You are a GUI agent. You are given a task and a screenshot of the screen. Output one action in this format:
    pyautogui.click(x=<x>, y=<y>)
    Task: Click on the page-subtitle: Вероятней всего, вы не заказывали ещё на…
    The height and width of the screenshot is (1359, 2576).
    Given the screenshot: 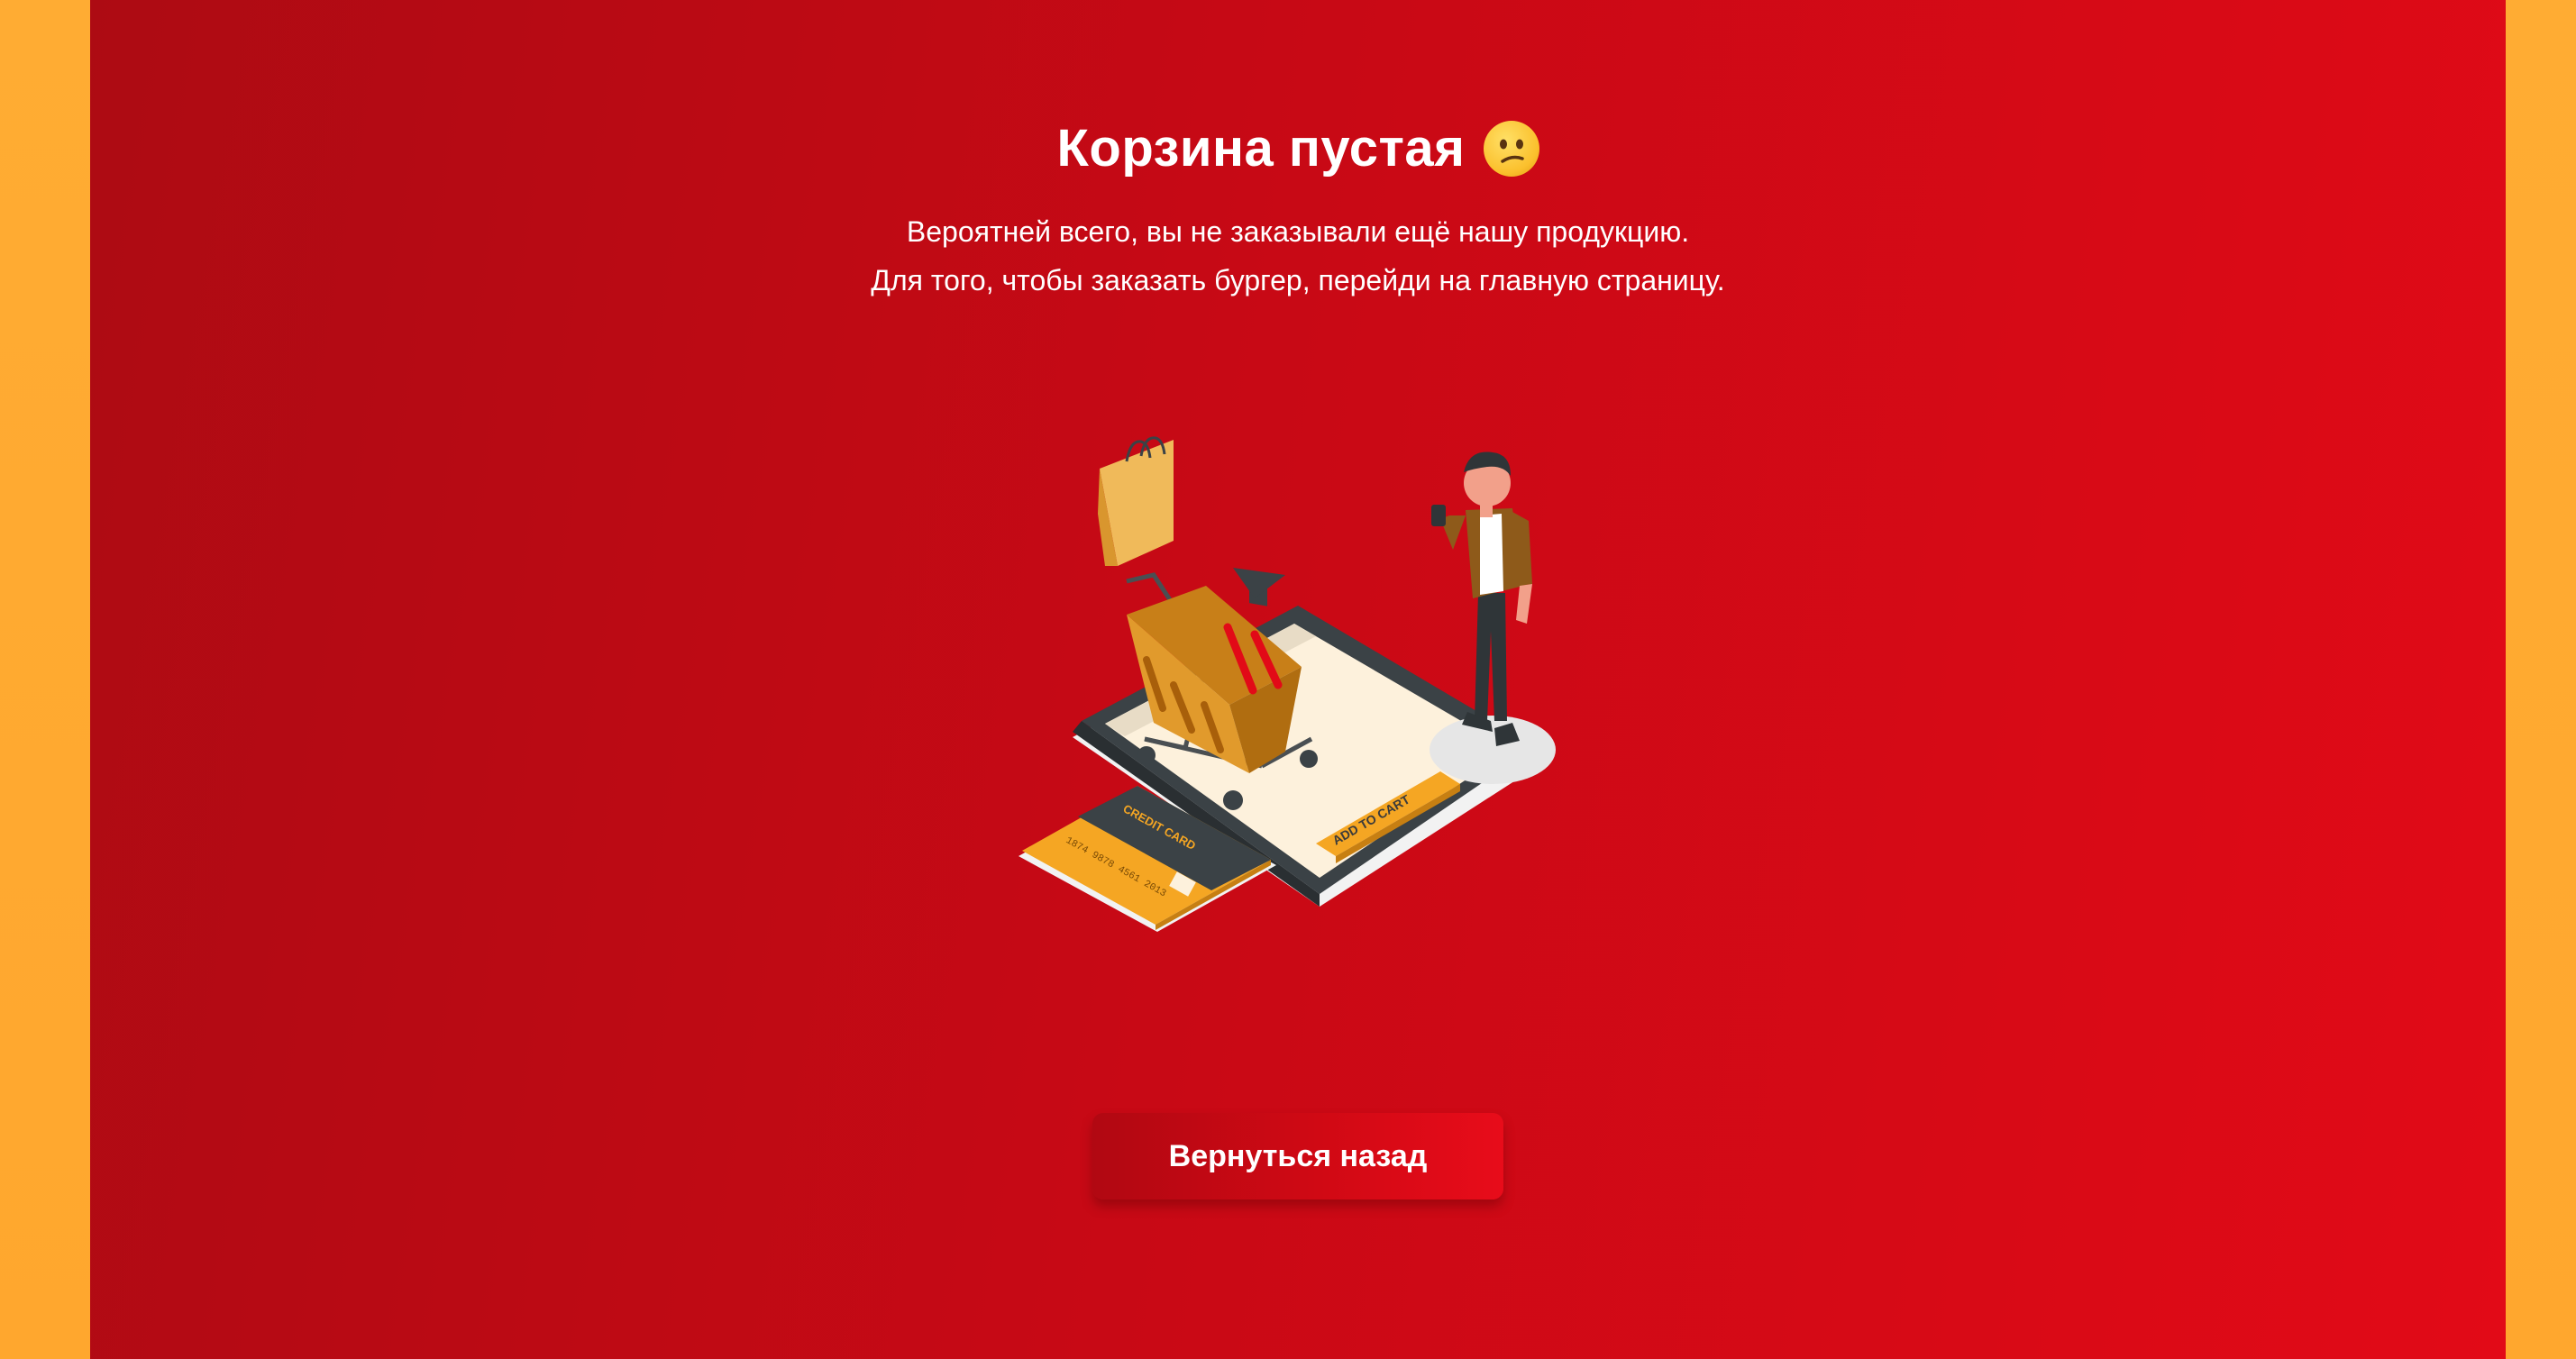 What is the action you would take?
    pyautogui.click(x=1298, y=256)
    